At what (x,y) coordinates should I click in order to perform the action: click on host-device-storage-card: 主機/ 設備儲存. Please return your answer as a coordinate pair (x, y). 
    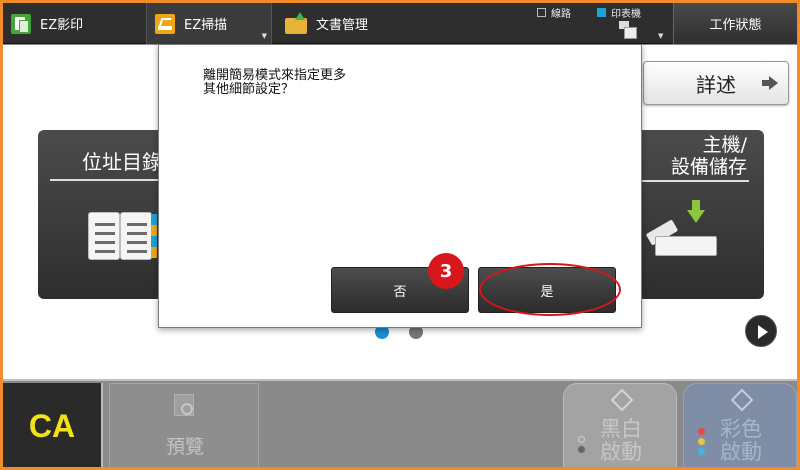
    Looking at the image, I should click on (695, 214).